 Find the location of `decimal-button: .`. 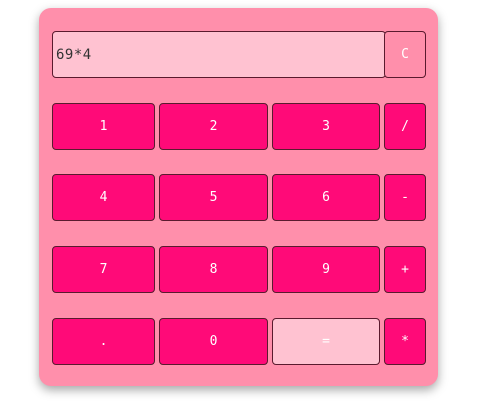

decimal-button: . is located at coordinates (103, 341).